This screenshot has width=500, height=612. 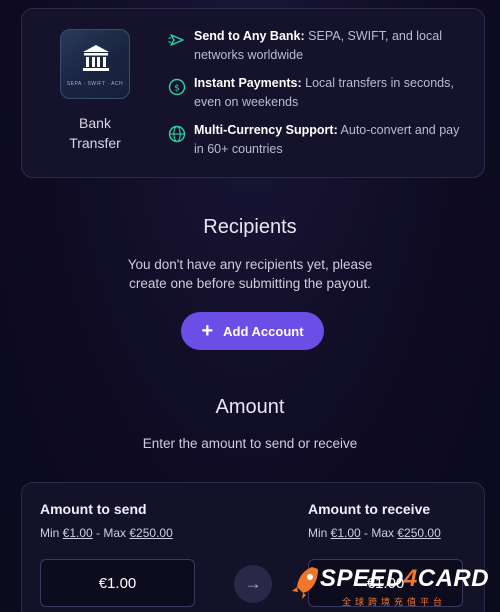 I want to click on amount-send-input, so click(x=117, y=583).